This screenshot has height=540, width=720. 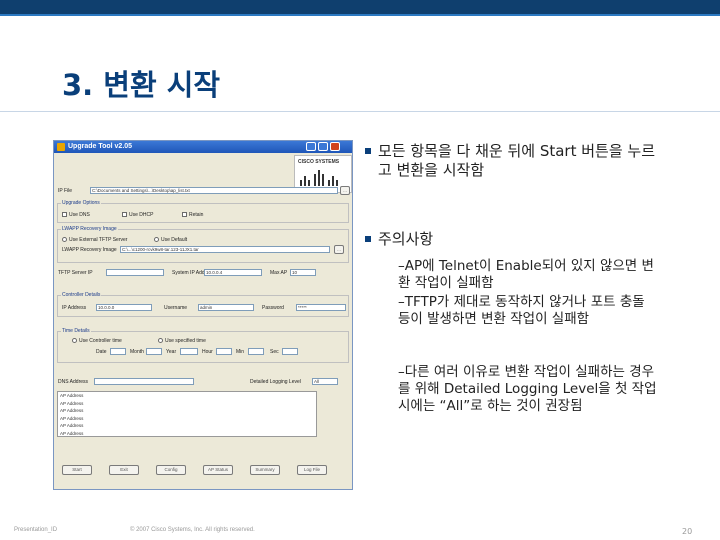 What do you see at coordinates (118, 351) in the screenshot?
I see `date-select` at bounding box center [118, 351].